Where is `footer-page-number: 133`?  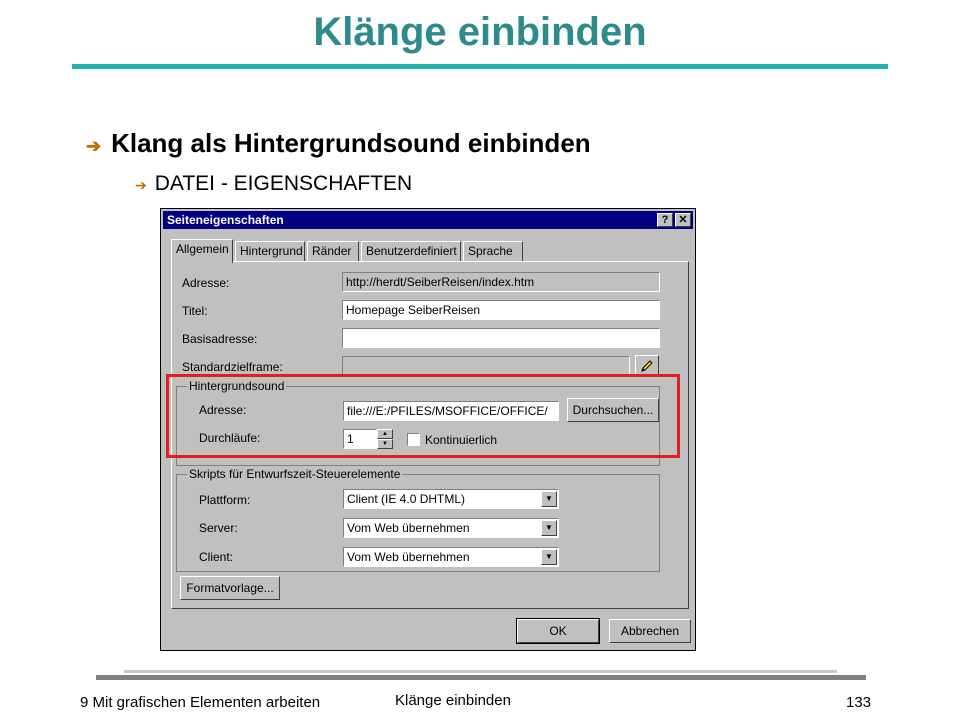
footer-page-number: 133 is located at coordinates (859, 702).